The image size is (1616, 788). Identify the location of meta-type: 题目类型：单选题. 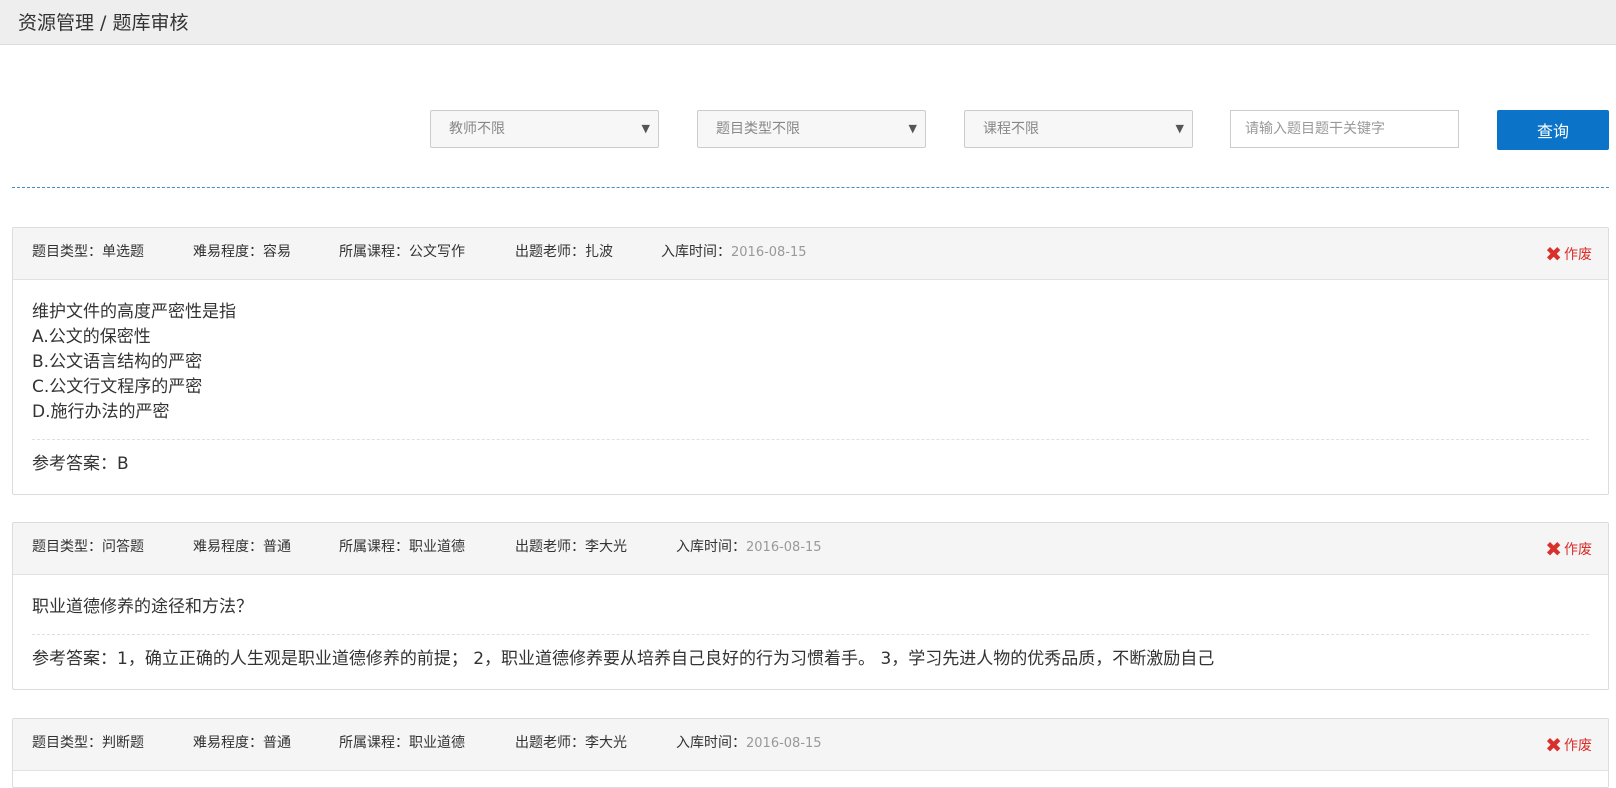
(88, 252).